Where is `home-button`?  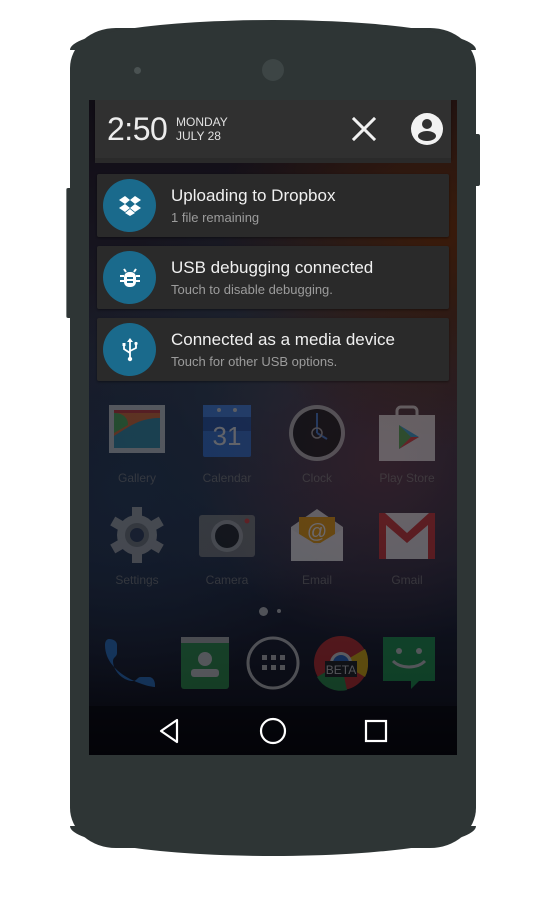 home-button is located at coordinates (273, 731).